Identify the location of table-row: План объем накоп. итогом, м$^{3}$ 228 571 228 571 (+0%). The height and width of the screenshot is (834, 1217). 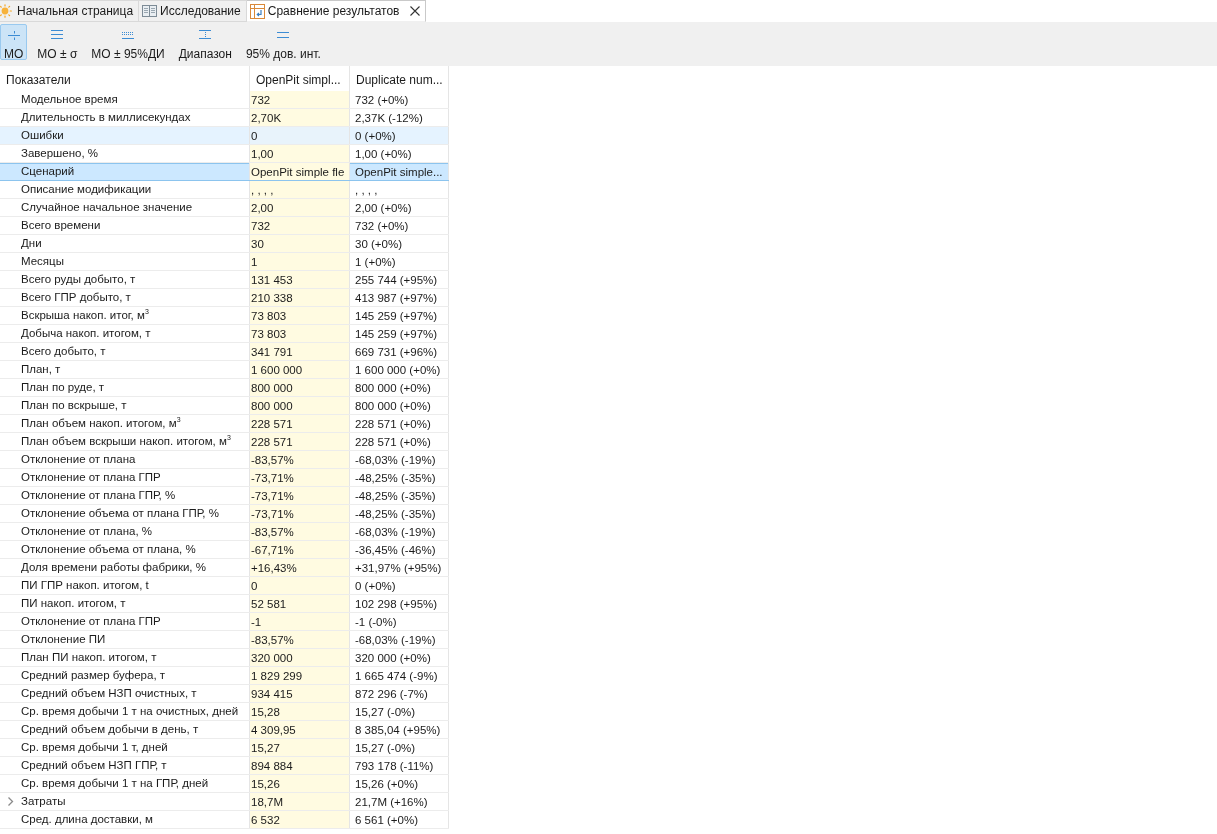
(224, 424).